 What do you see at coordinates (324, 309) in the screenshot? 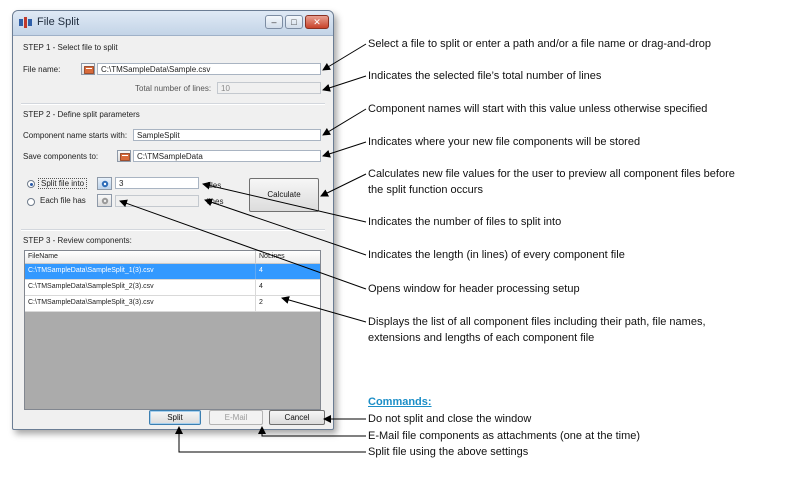
I see `arrow-list` at bounding box center [324, 309].